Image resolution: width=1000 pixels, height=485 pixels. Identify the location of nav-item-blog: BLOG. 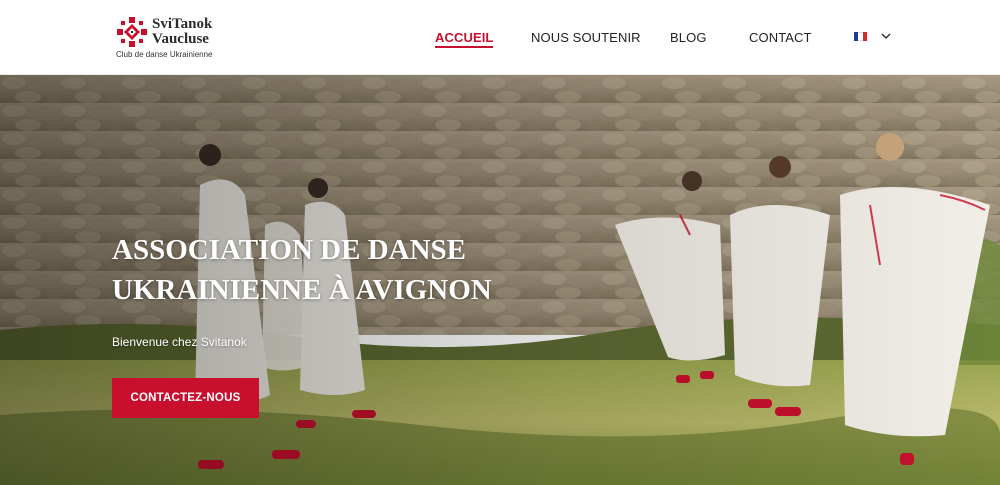
(688, 37).